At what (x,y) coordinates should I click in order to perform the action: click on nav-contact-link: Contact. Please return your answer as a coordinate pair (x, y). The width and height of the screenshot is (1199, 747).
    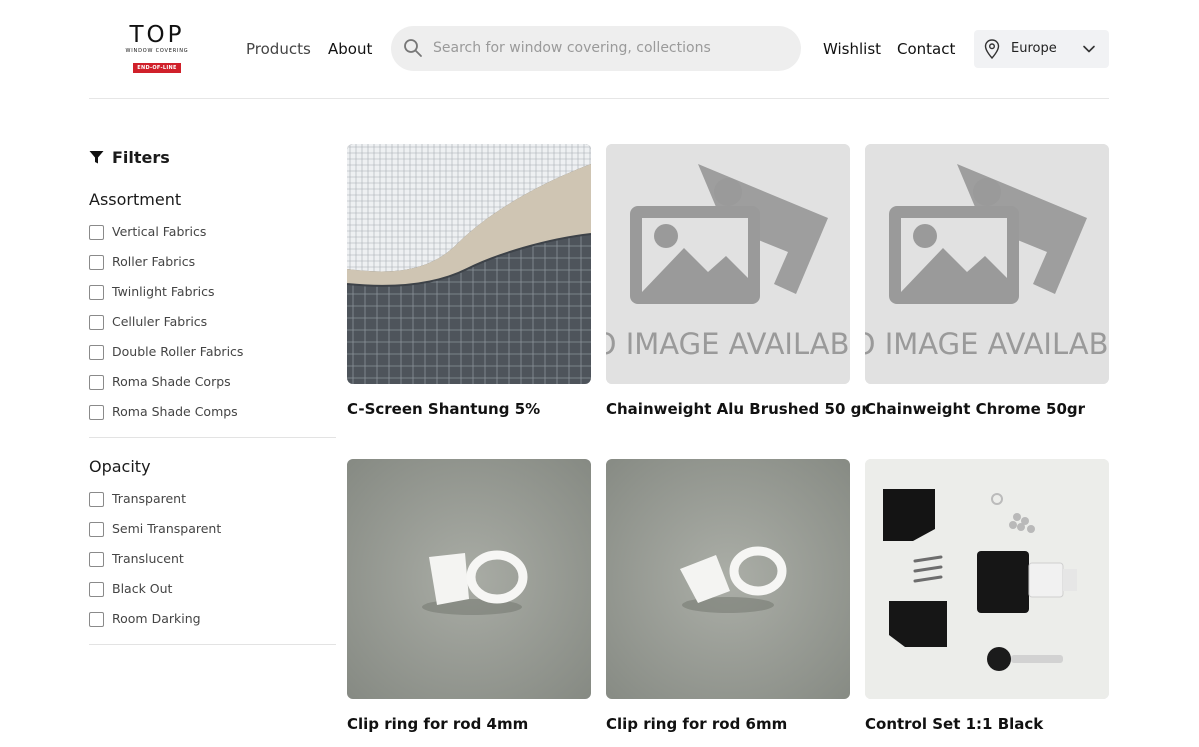
    Looking at the image, I should click on (926, 49).